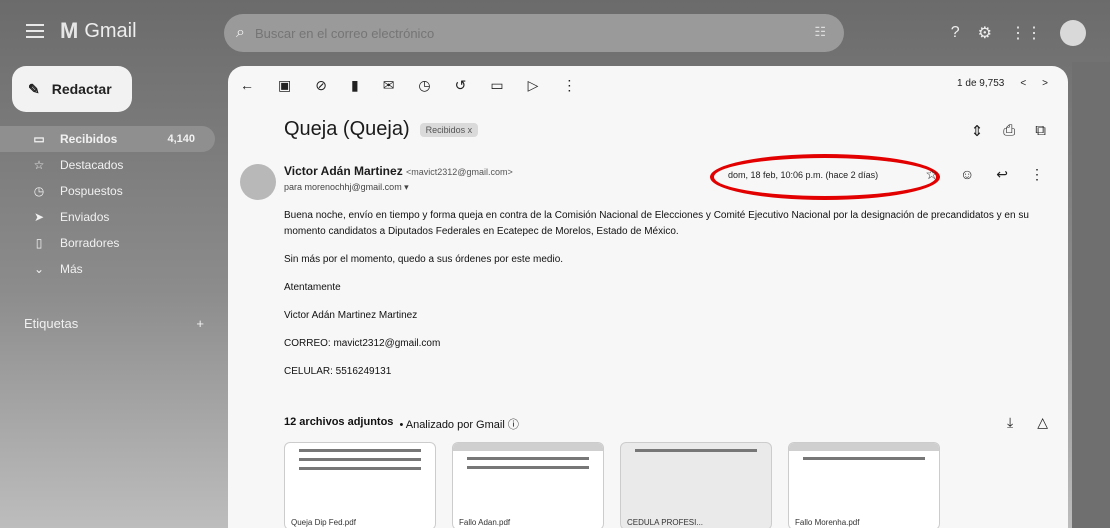 The image size is (1110, 528). I want to click on message-actions: ☆ ☺ ↩ ⋮, so click(984, 174).